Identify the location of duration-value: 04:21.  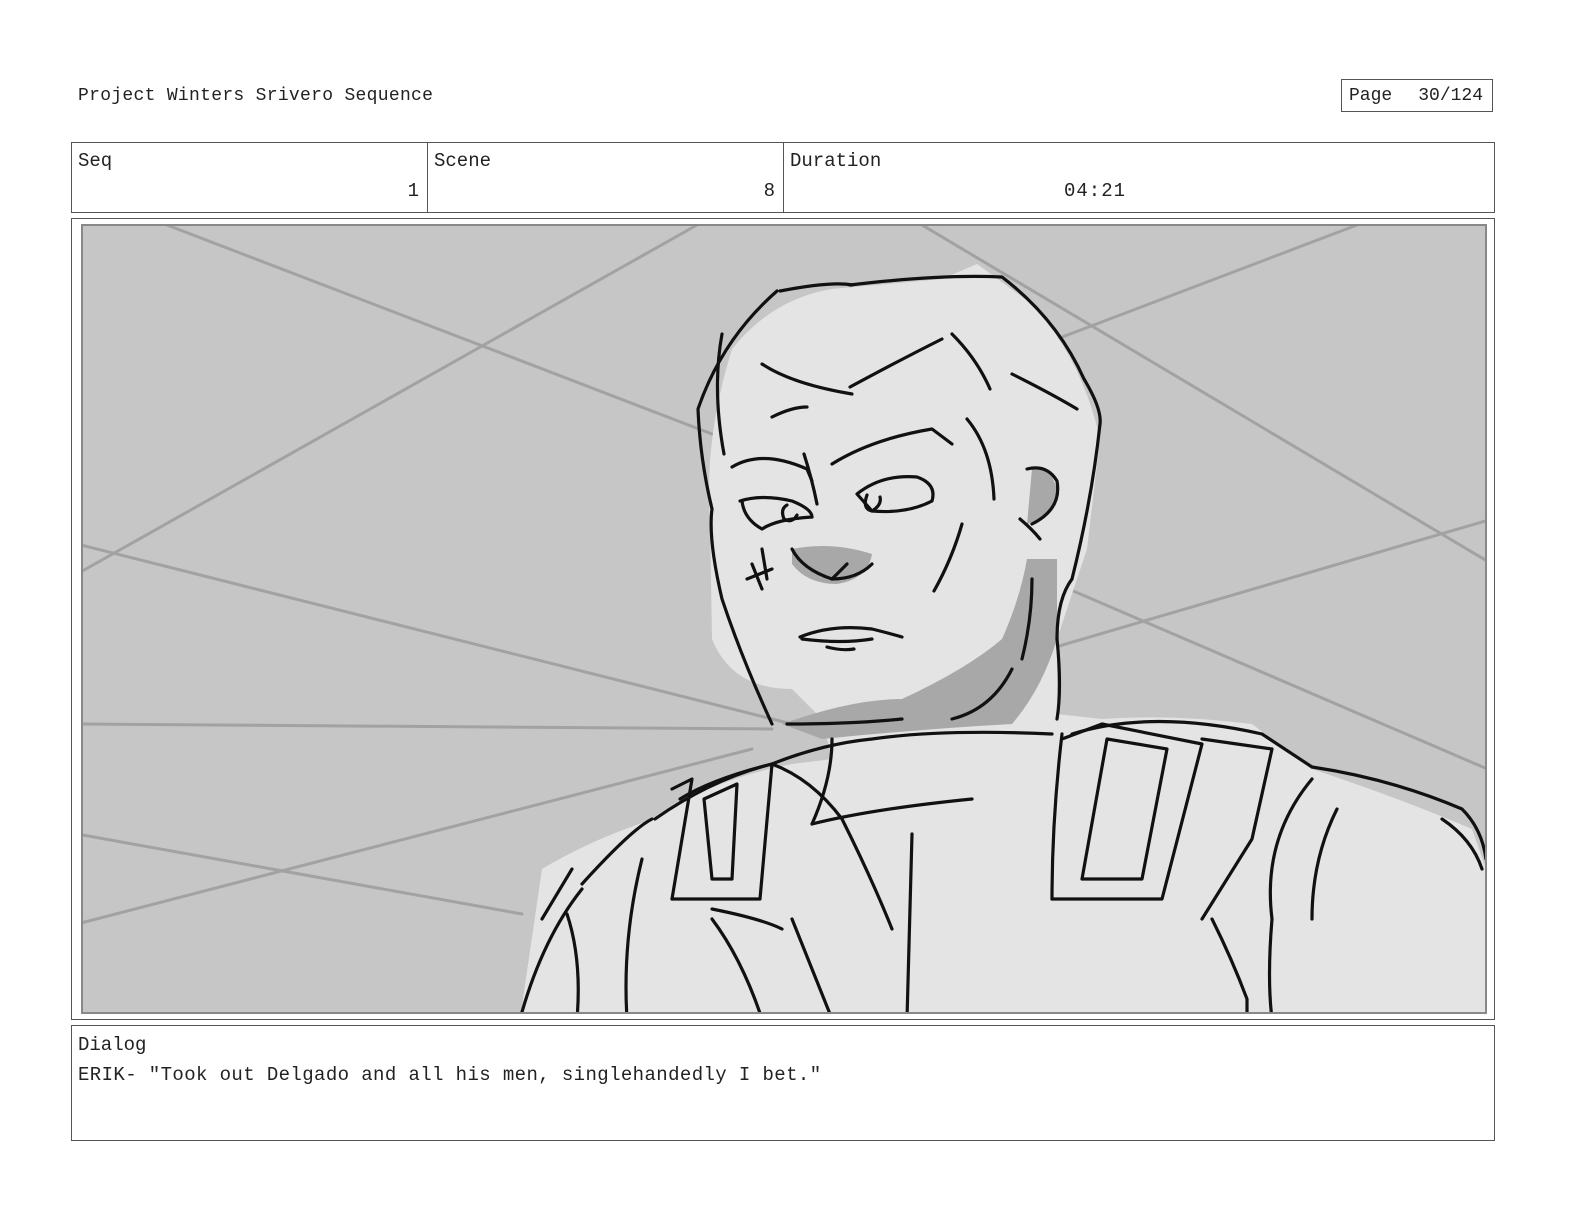
(1095, 191).